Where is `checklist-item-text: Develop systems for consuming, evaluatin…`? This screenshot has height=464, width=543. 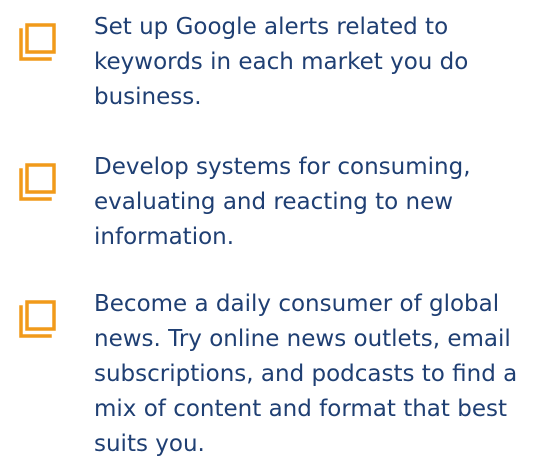 checklist-item-text: Develop systems for consuming, evaluatin… is located at coordinates (282, 202).